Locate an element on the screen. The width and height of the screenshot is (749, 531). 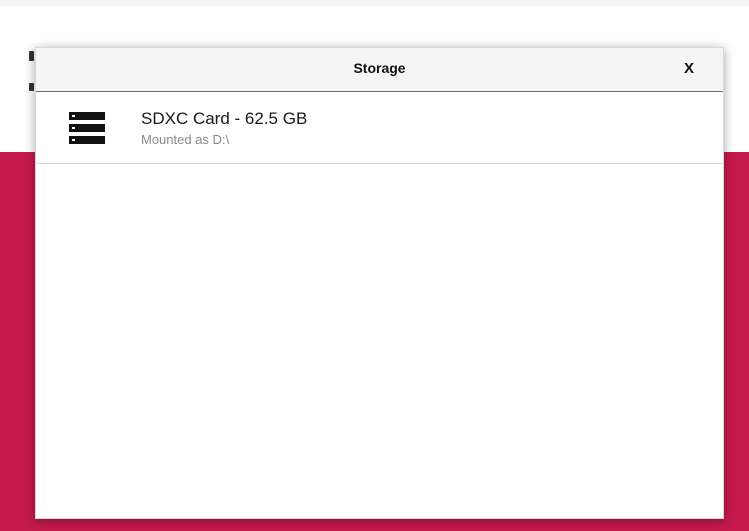
dialog-header: Storage X is located at coordinates (379, 70).